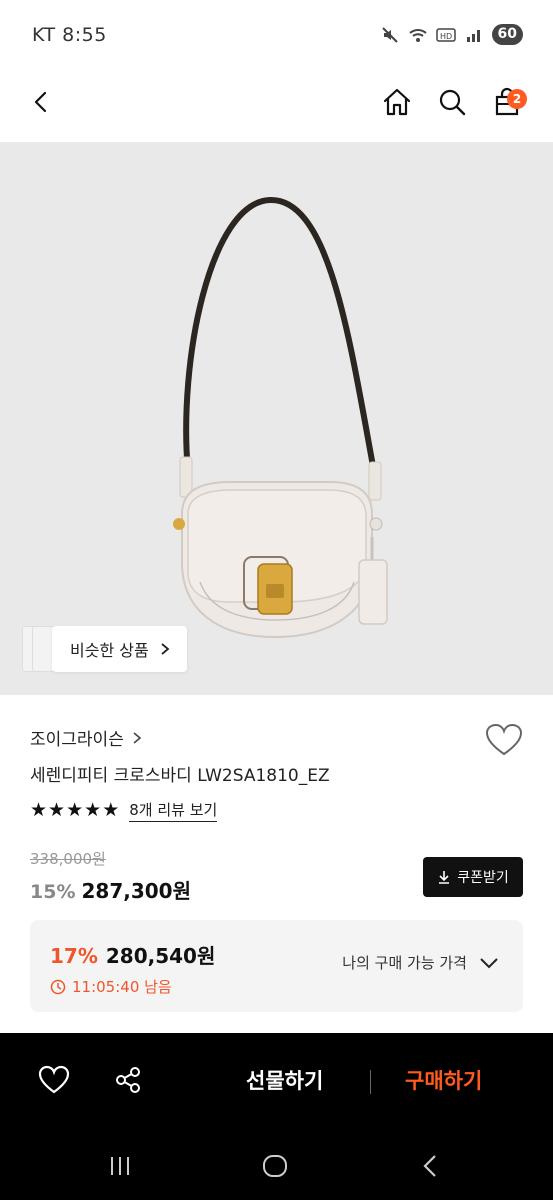 Image resolution: width=553 pixels, height=1200 pixels. What do you see at coordinates (483, 878) in the screenshot?
I see `coupon-label: 쿠폰받기` at bounding box center [483, 878].